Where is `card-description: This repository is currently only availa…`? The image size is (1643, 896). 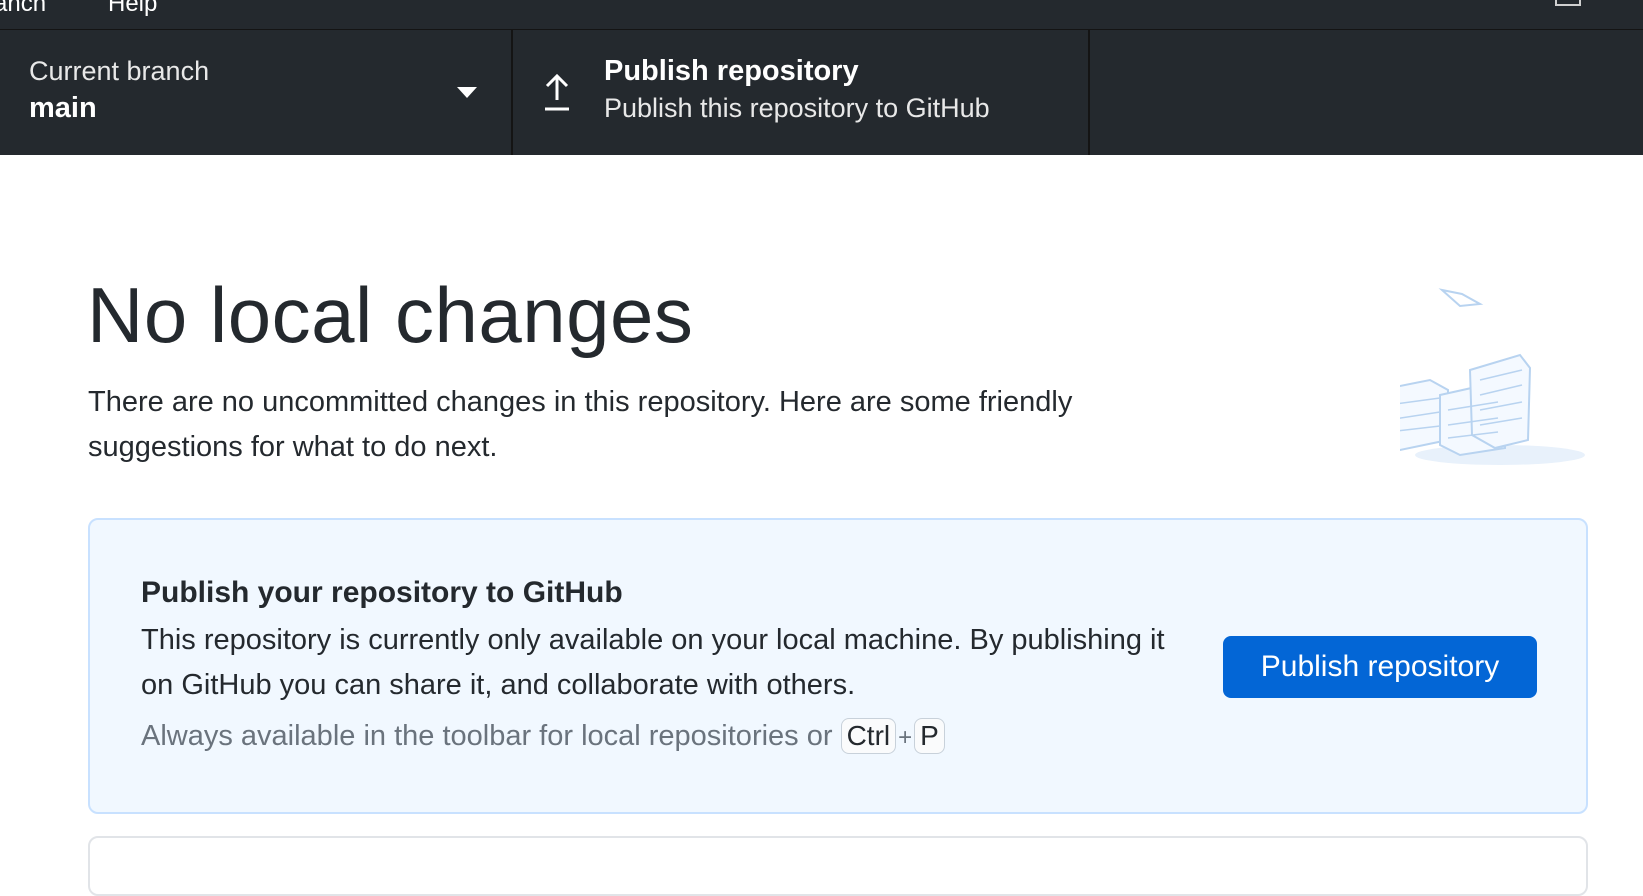 card-description: This repository is currently only availa… is located at coordinates (653, 662).